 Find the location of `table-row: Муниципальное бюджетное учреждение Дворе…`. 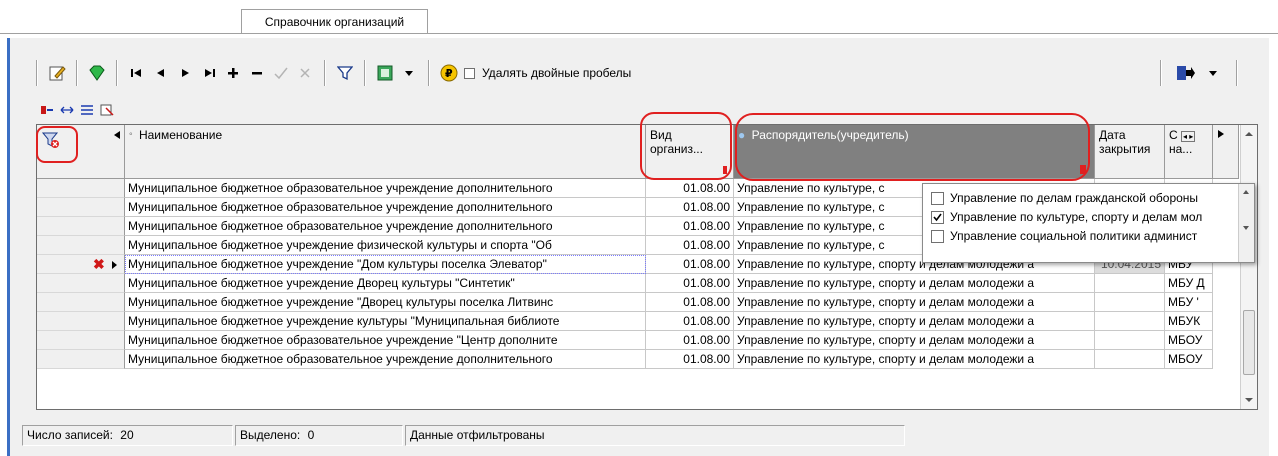

table-row: Муниципальное бюджетное учреждение Дворе… is located at coordinates (647, 283).